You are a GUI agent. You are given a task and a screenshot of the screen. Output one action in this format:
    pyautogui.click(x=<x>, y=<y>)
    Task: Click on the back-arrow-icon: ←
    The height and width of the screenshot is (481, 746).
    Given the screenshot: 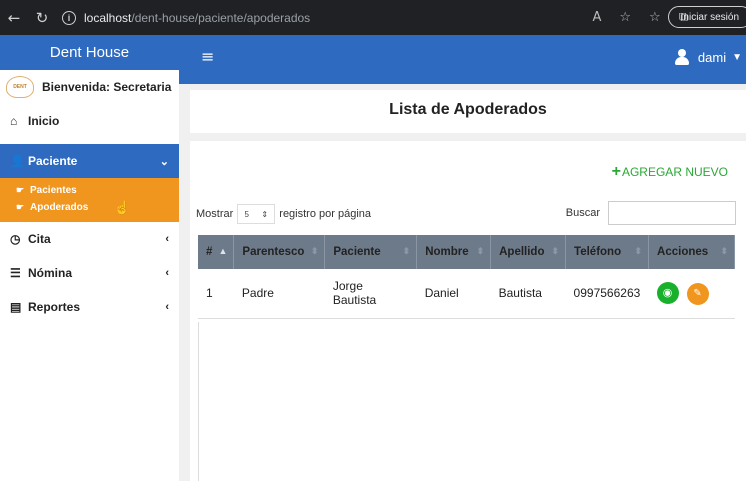 What is the action you would take?
    pyautogui.click(x=14, y=18)
    